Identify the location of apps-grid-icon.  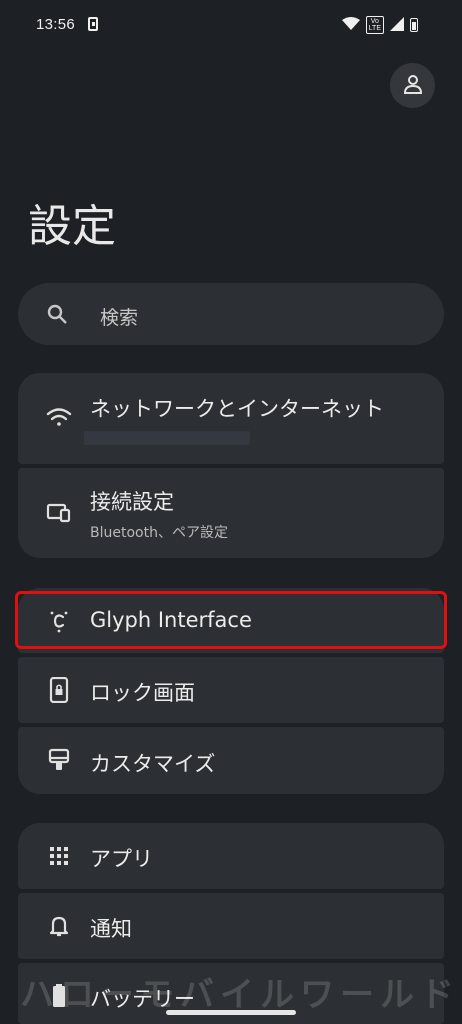
(59, 856).